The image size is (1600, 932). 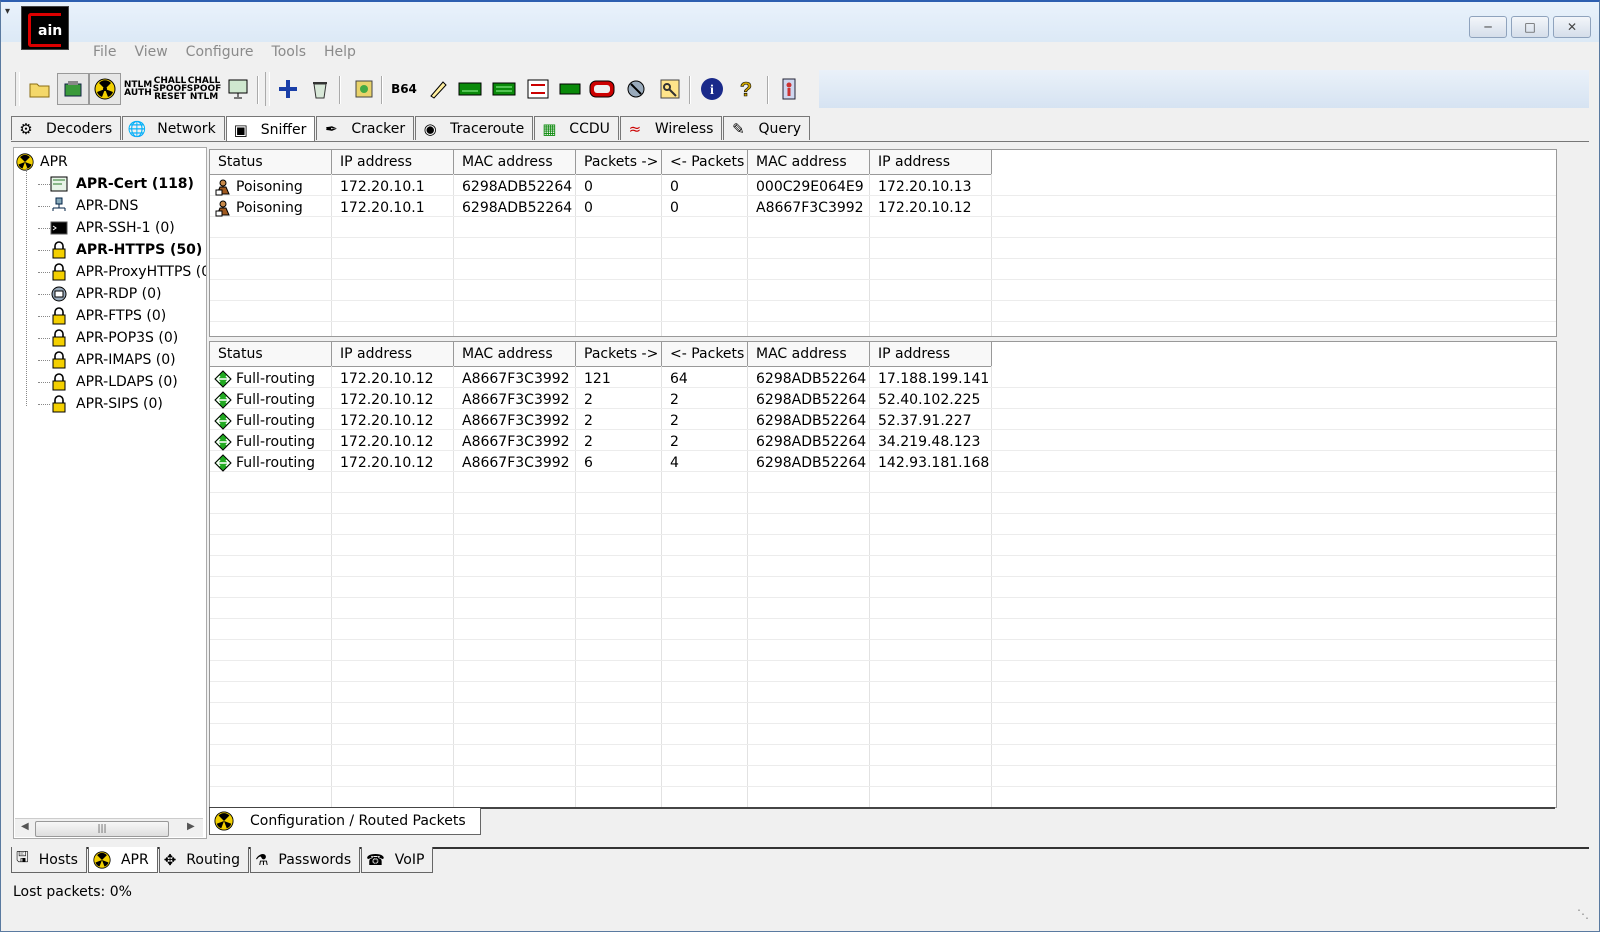 I want to click on title-bar: ▾ ain ─ □ ✕, so click(x=800, y=26).